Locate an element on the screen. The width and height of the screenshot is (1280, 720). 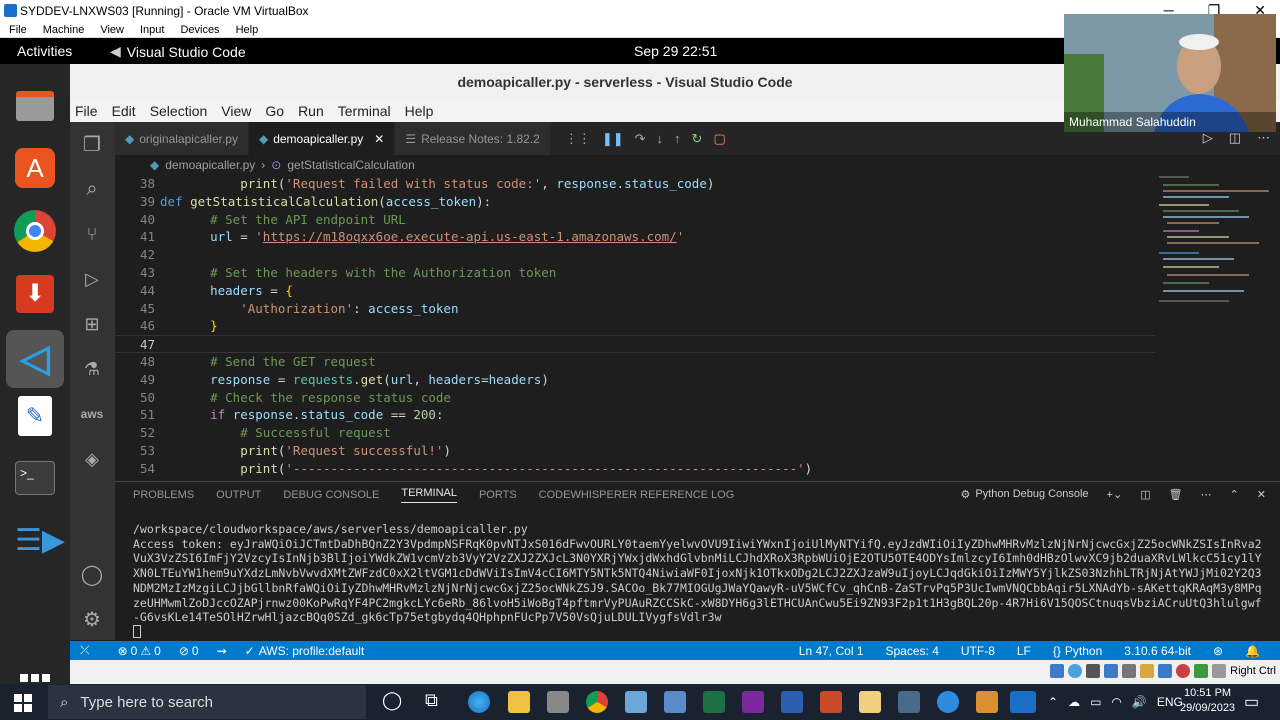
terminal-icon: >_ is located at coordinates (35, 478).